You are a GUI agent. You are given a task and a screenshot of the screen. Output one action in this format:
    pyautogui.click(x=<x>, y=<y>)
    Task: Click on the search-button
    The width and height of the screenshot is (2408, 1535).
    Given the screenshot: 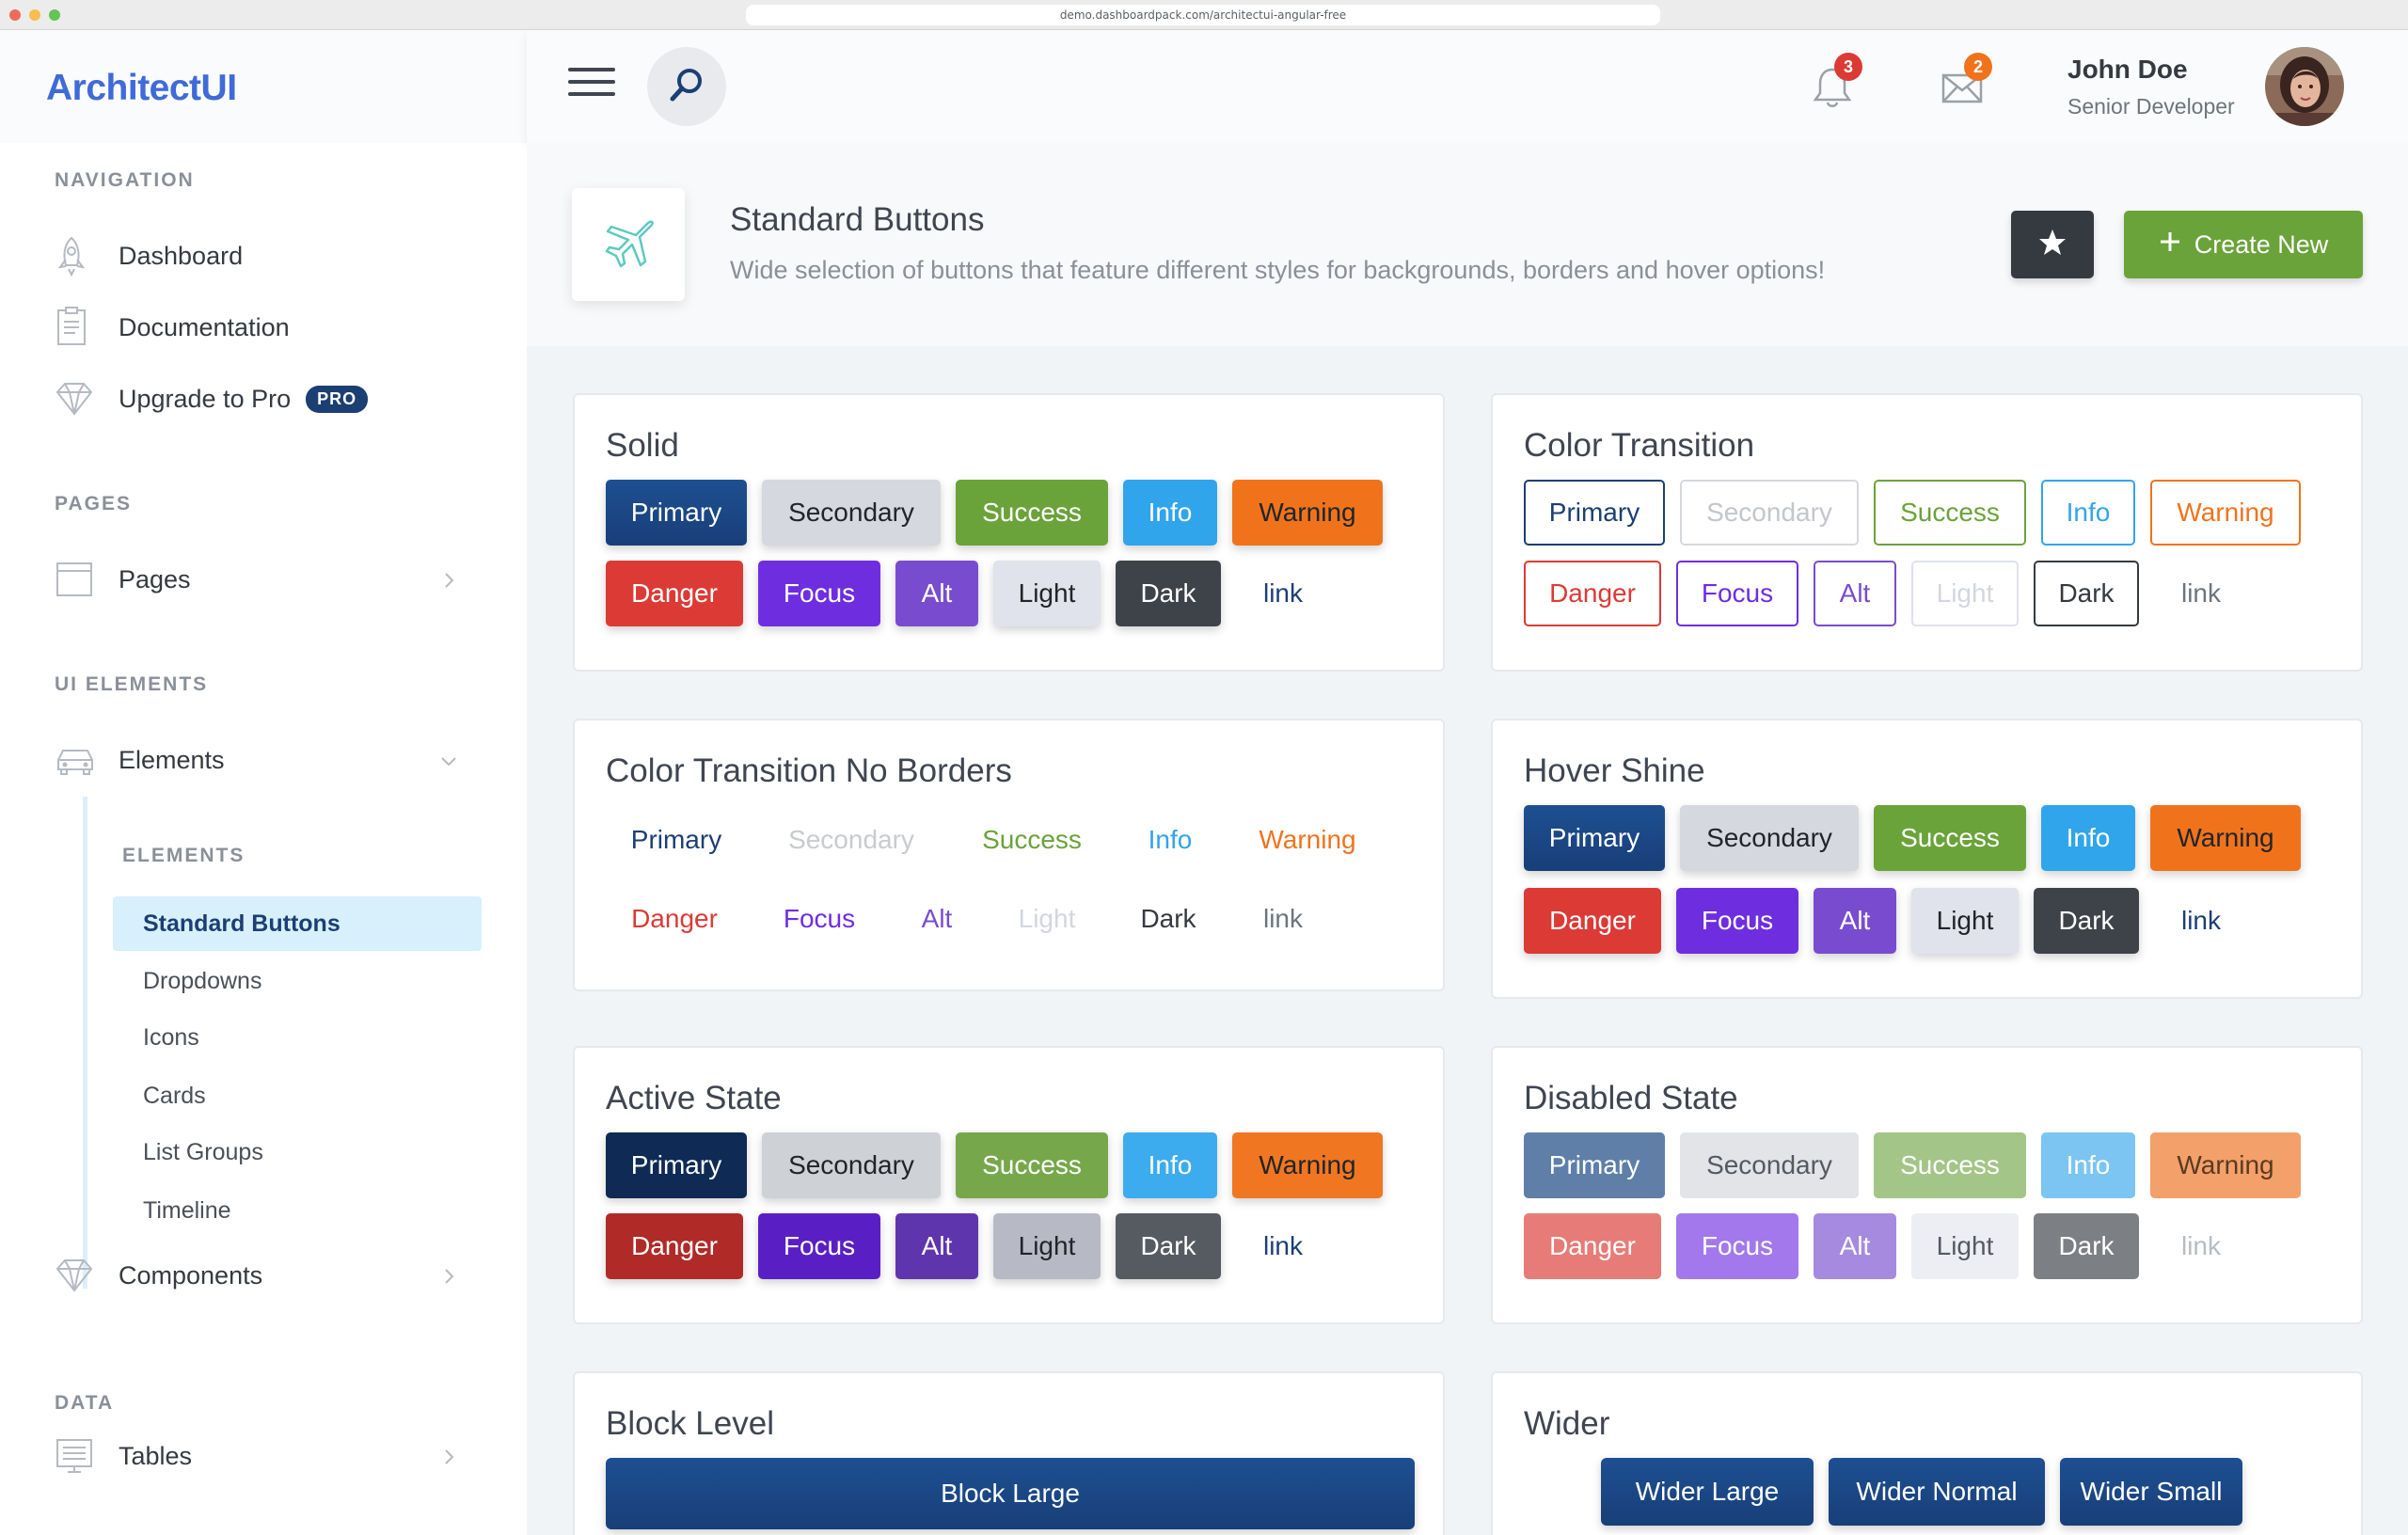 What is the action you would take?
    pyautogui.click(x=687, y=86)
    